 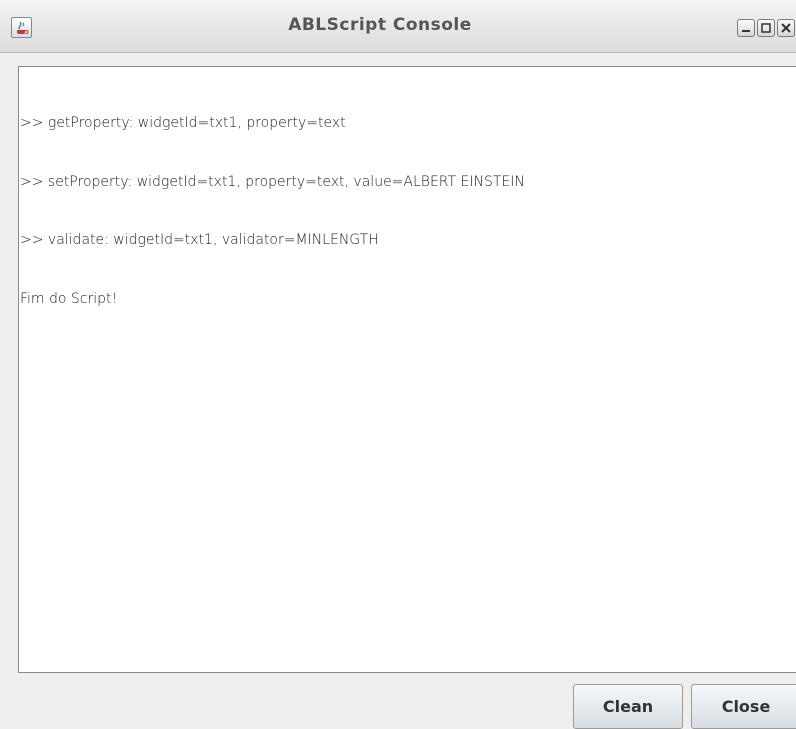 I want to click on title-bar: ABLScript Console, so click(x=398, y=26).